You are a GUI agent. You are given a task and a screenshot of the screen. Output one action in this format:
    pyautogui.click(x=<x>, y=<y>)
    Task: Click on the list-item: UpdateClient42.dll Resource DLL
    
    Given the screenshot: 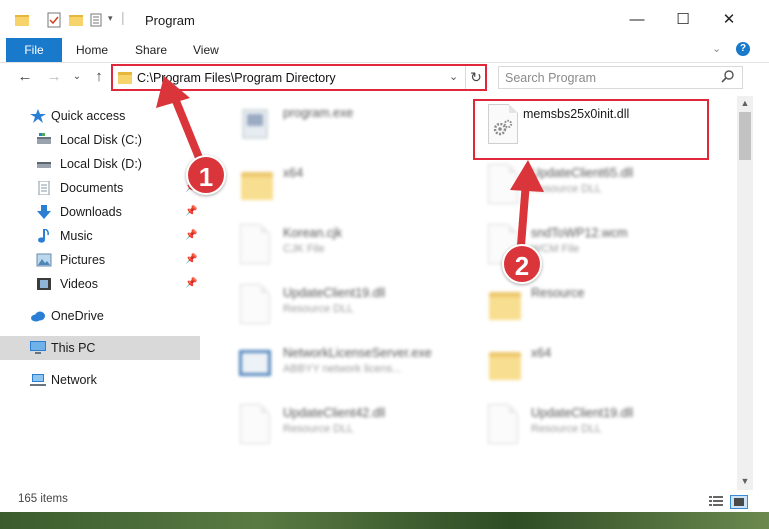 What is the action you would take?
    pyautogui.click(x=340, y=424)
    